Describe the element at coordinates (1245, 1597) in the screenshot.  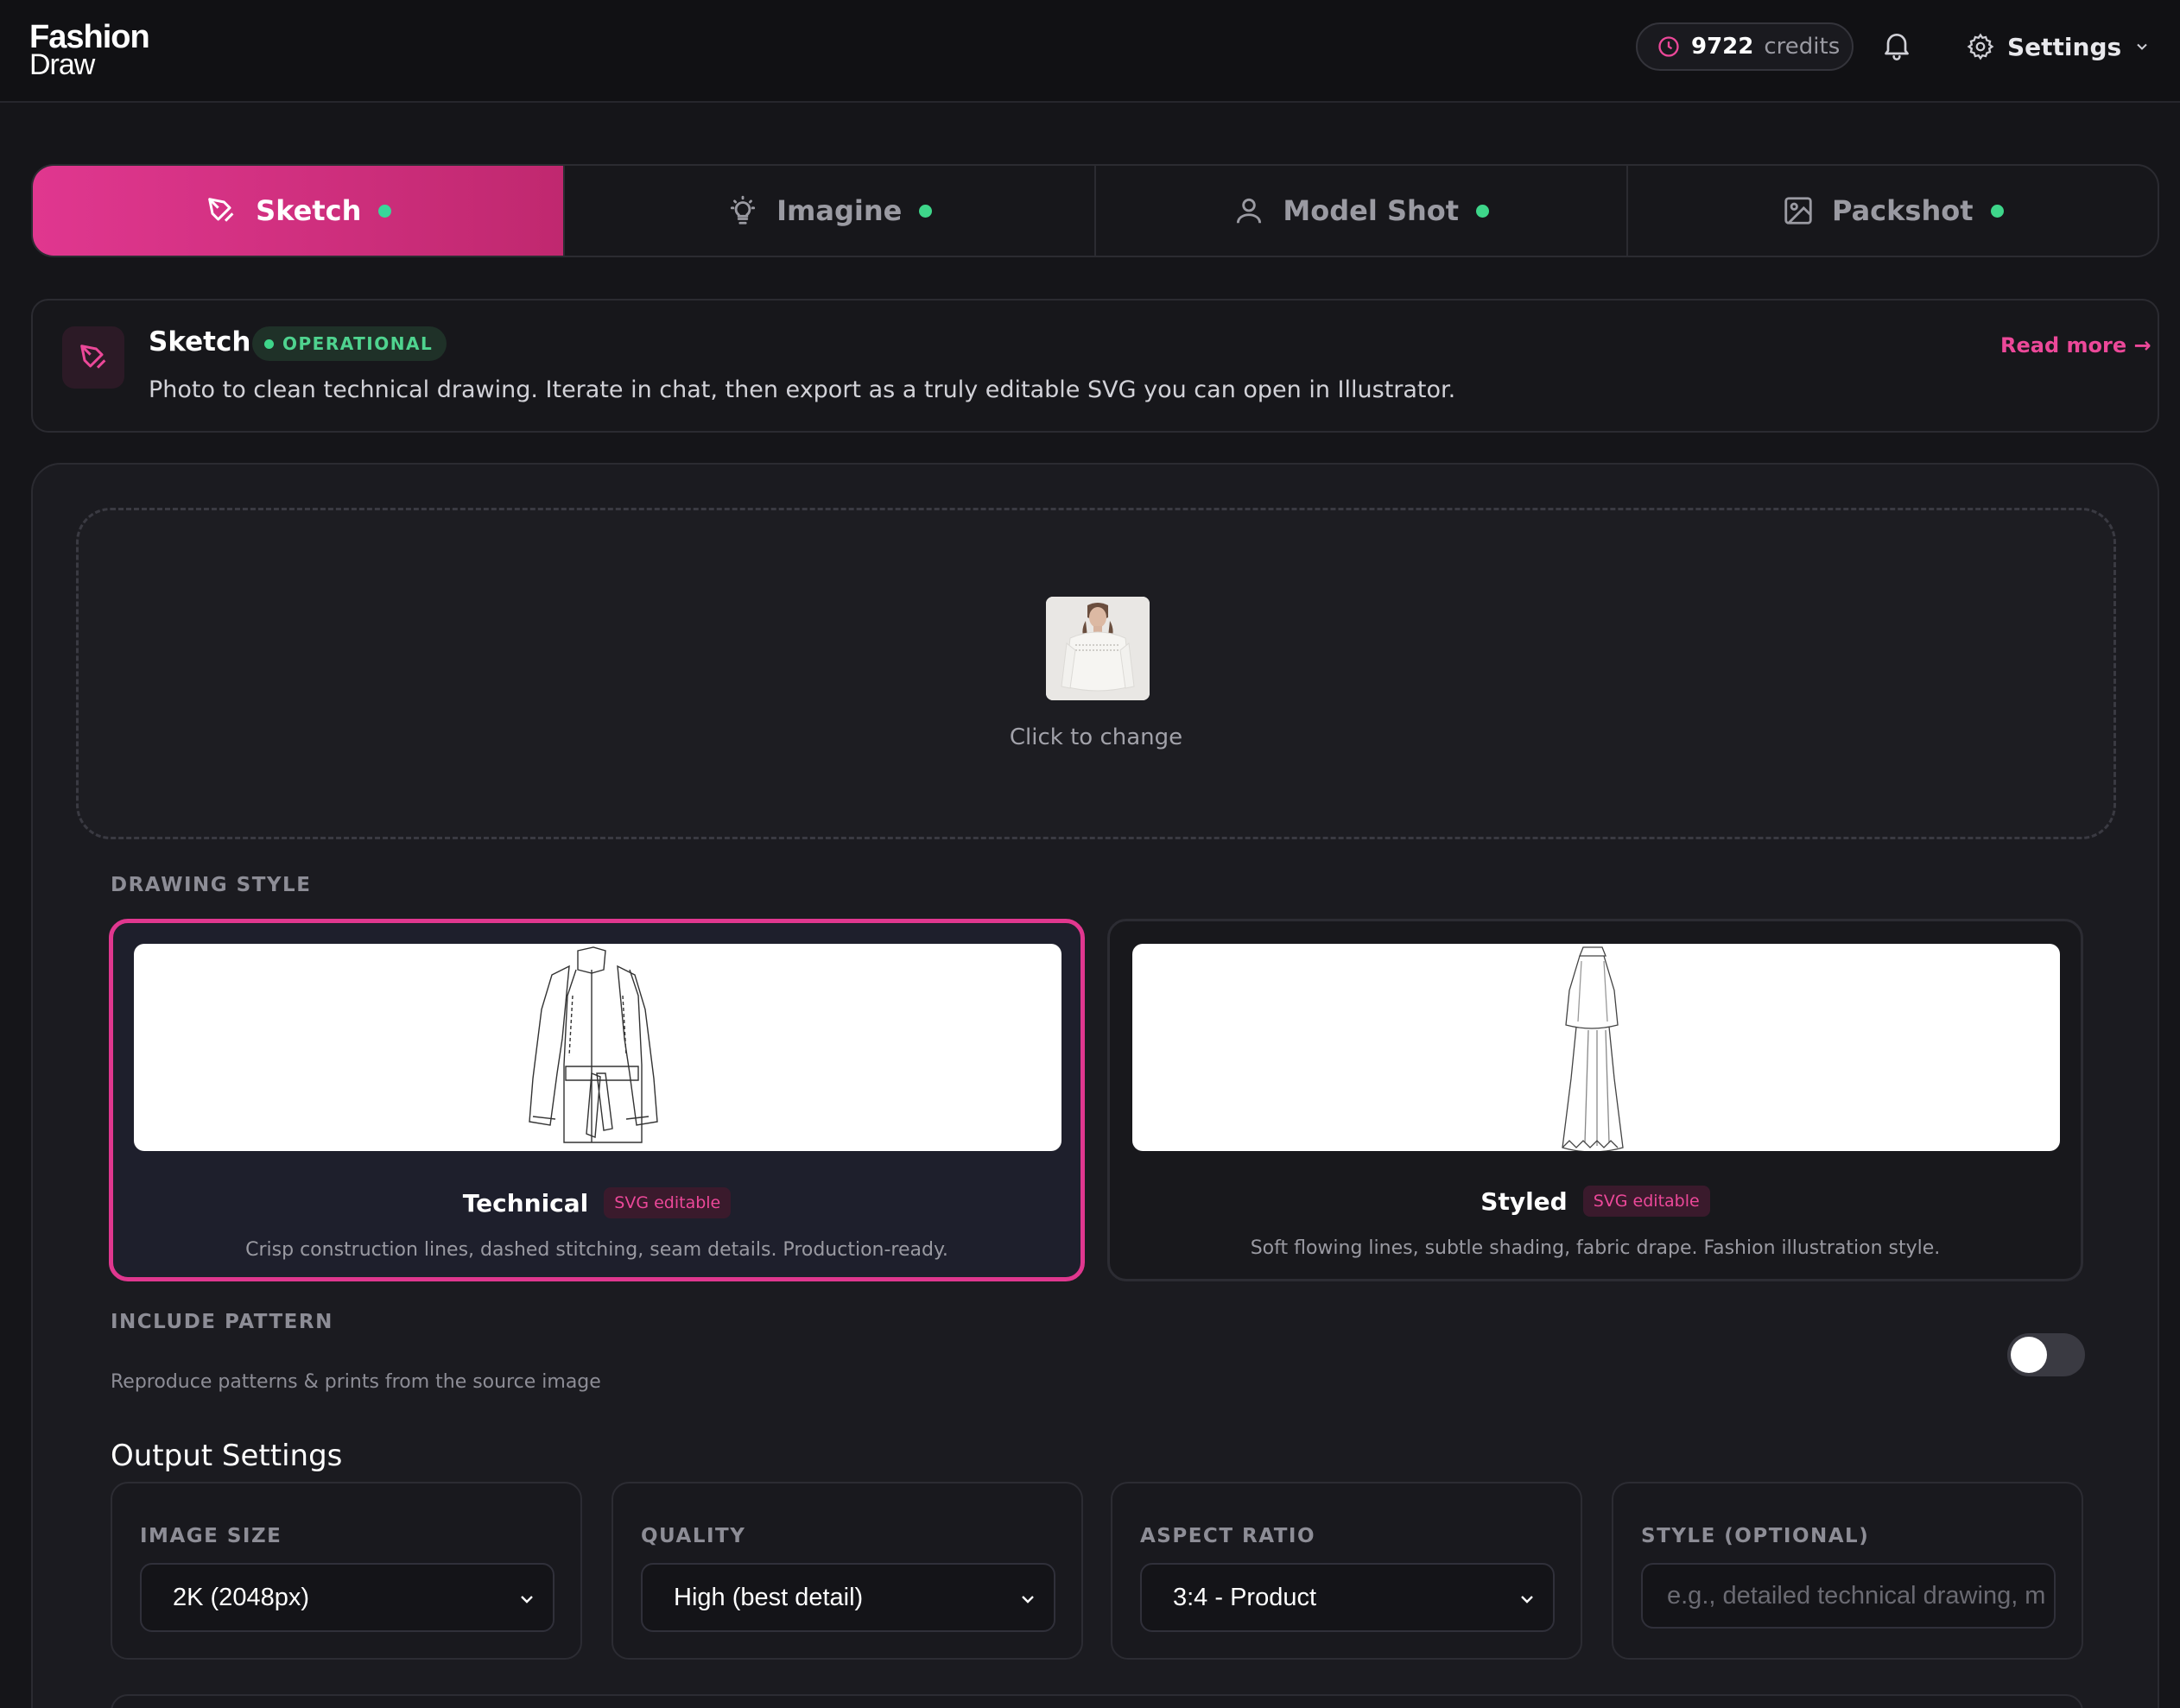
I see `aspect-ratio-value: 3:4 - Product` at that location.